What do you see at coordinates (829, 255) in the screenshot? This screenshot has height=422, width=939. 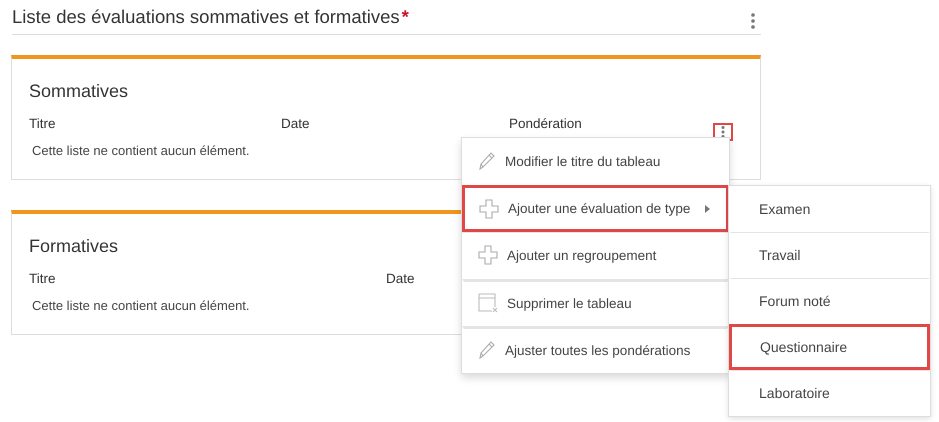 I see `submenu-item: Travail` at bounding box center [829, 255].